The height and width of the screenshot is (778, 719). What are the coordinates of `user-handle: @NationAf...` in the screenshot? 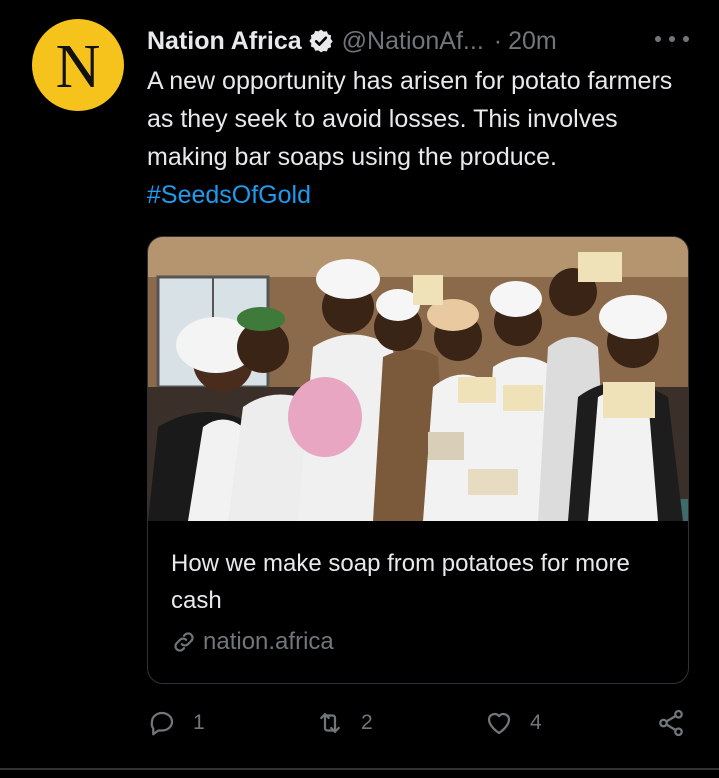 It's located at (413, 41).